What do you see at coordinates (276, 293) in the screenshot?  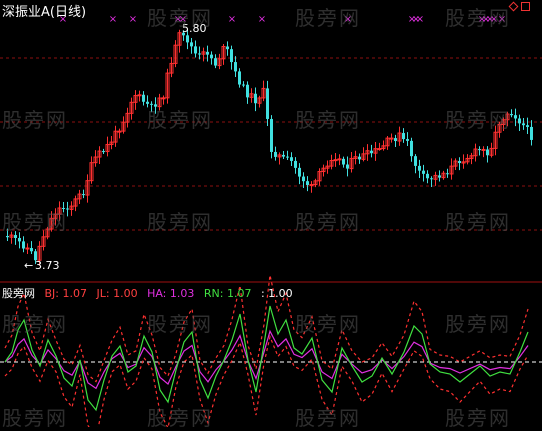 I see `indicator-base-value: : 1.00` at bounding box center [276, 293].